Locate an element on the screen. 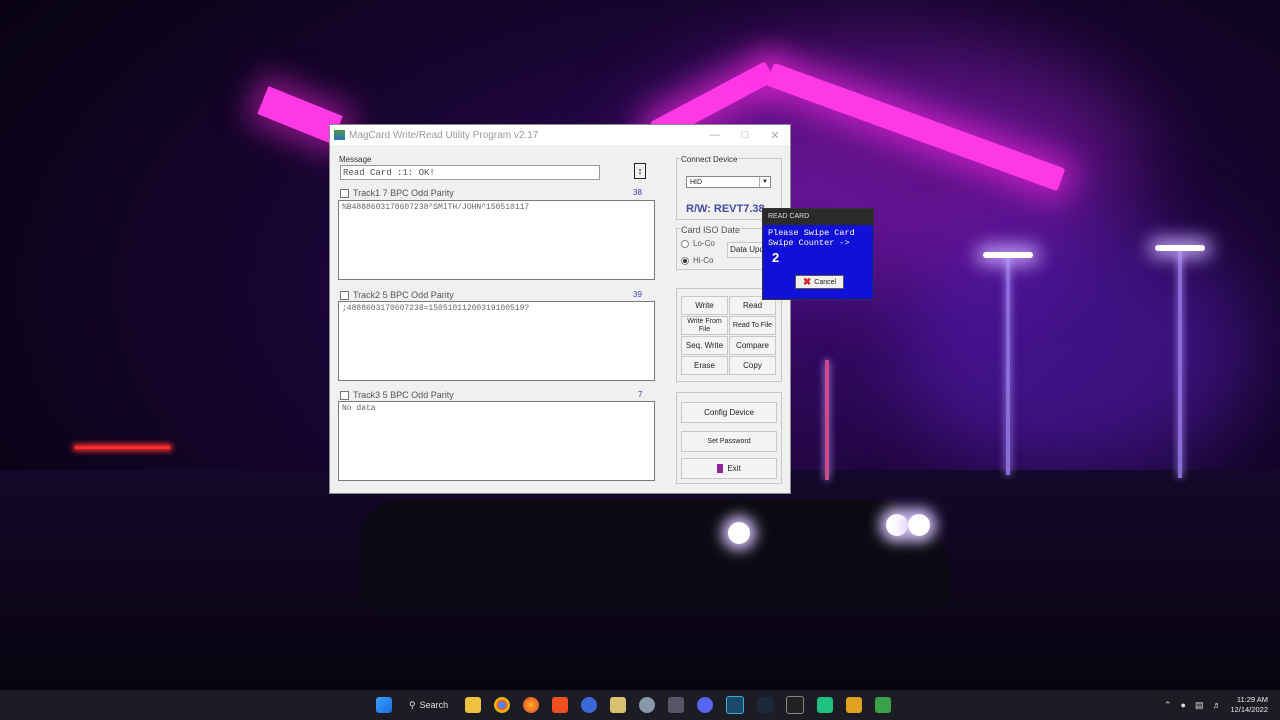 This screenshot has width=1280, height=720. volume-icon: ♬ is located at coordinates (1216, 705).